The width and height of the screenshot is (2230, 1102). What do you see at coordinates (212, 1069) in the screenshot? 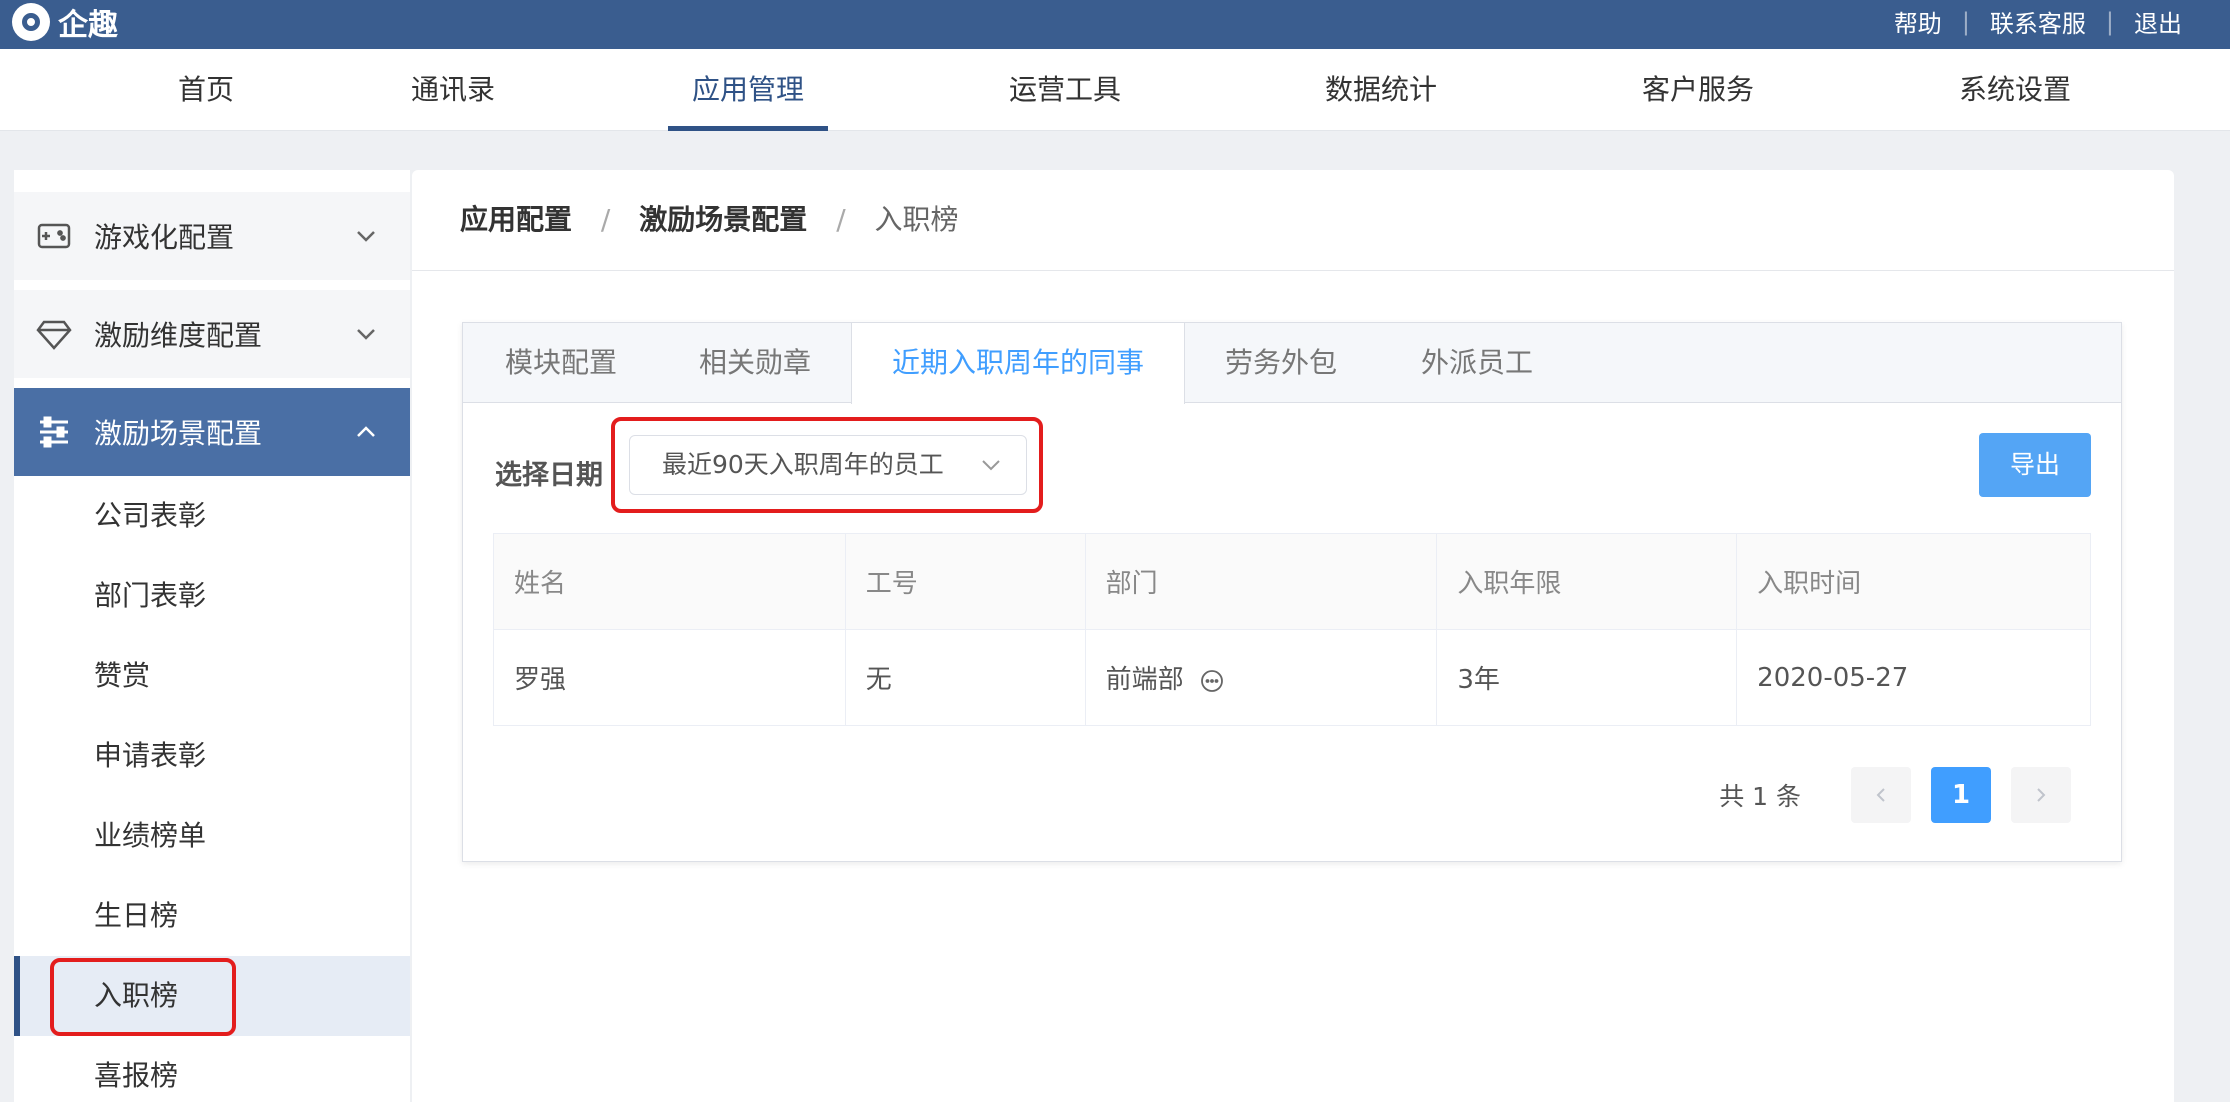
I see `sidebar-item-good-news-ranking: 喜报榜` at bounding box center [212, 1069].